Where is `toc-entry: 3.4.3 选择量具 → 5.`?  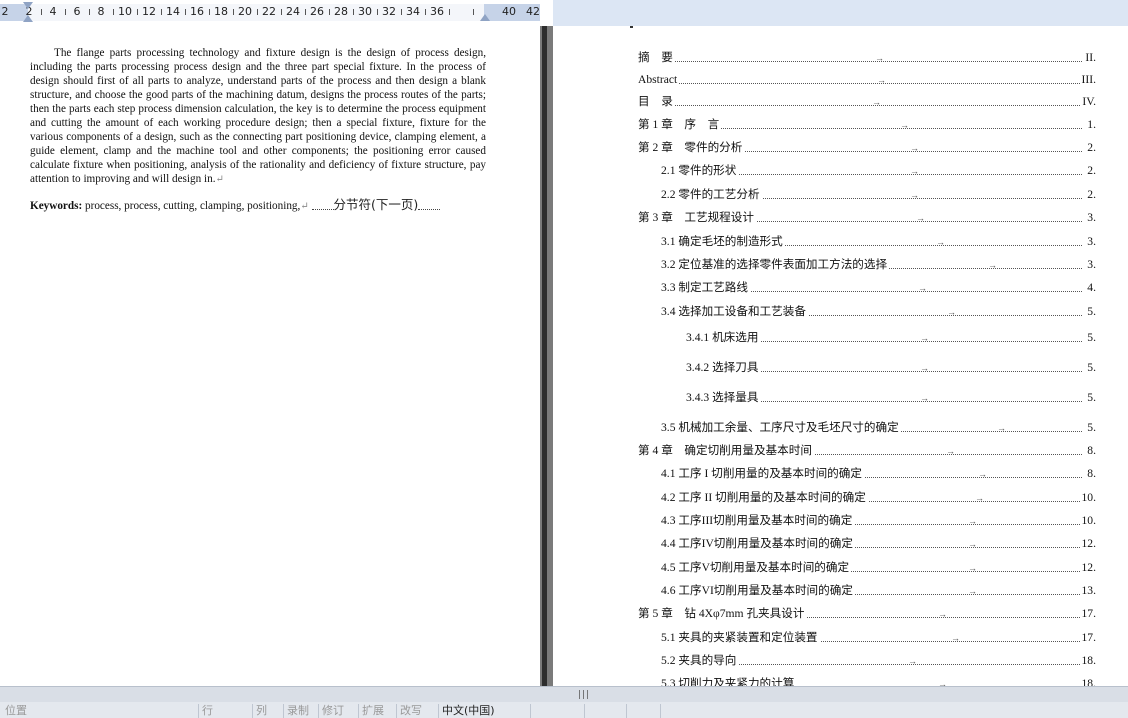
toc-entry: 3.4.3 选择量具 → 5. is located at coordinates (891, 398).